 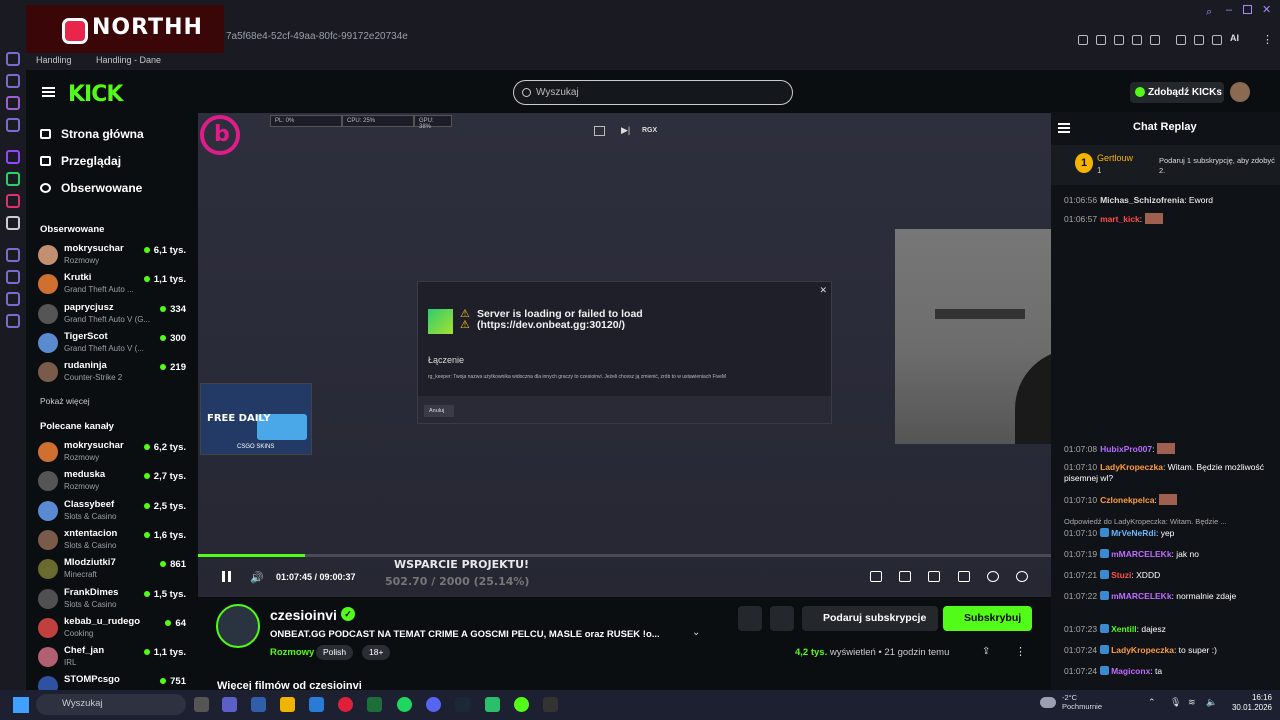 I want to click on chat-username: Xentill, so click(x=1124, y=629).